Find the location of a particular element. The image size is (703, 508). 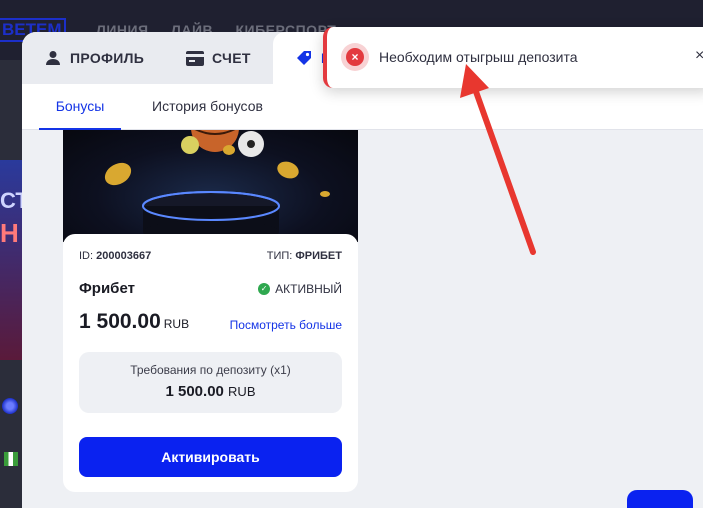

requirement-amount: 1 500.00 is located at coordinates (194, 391).